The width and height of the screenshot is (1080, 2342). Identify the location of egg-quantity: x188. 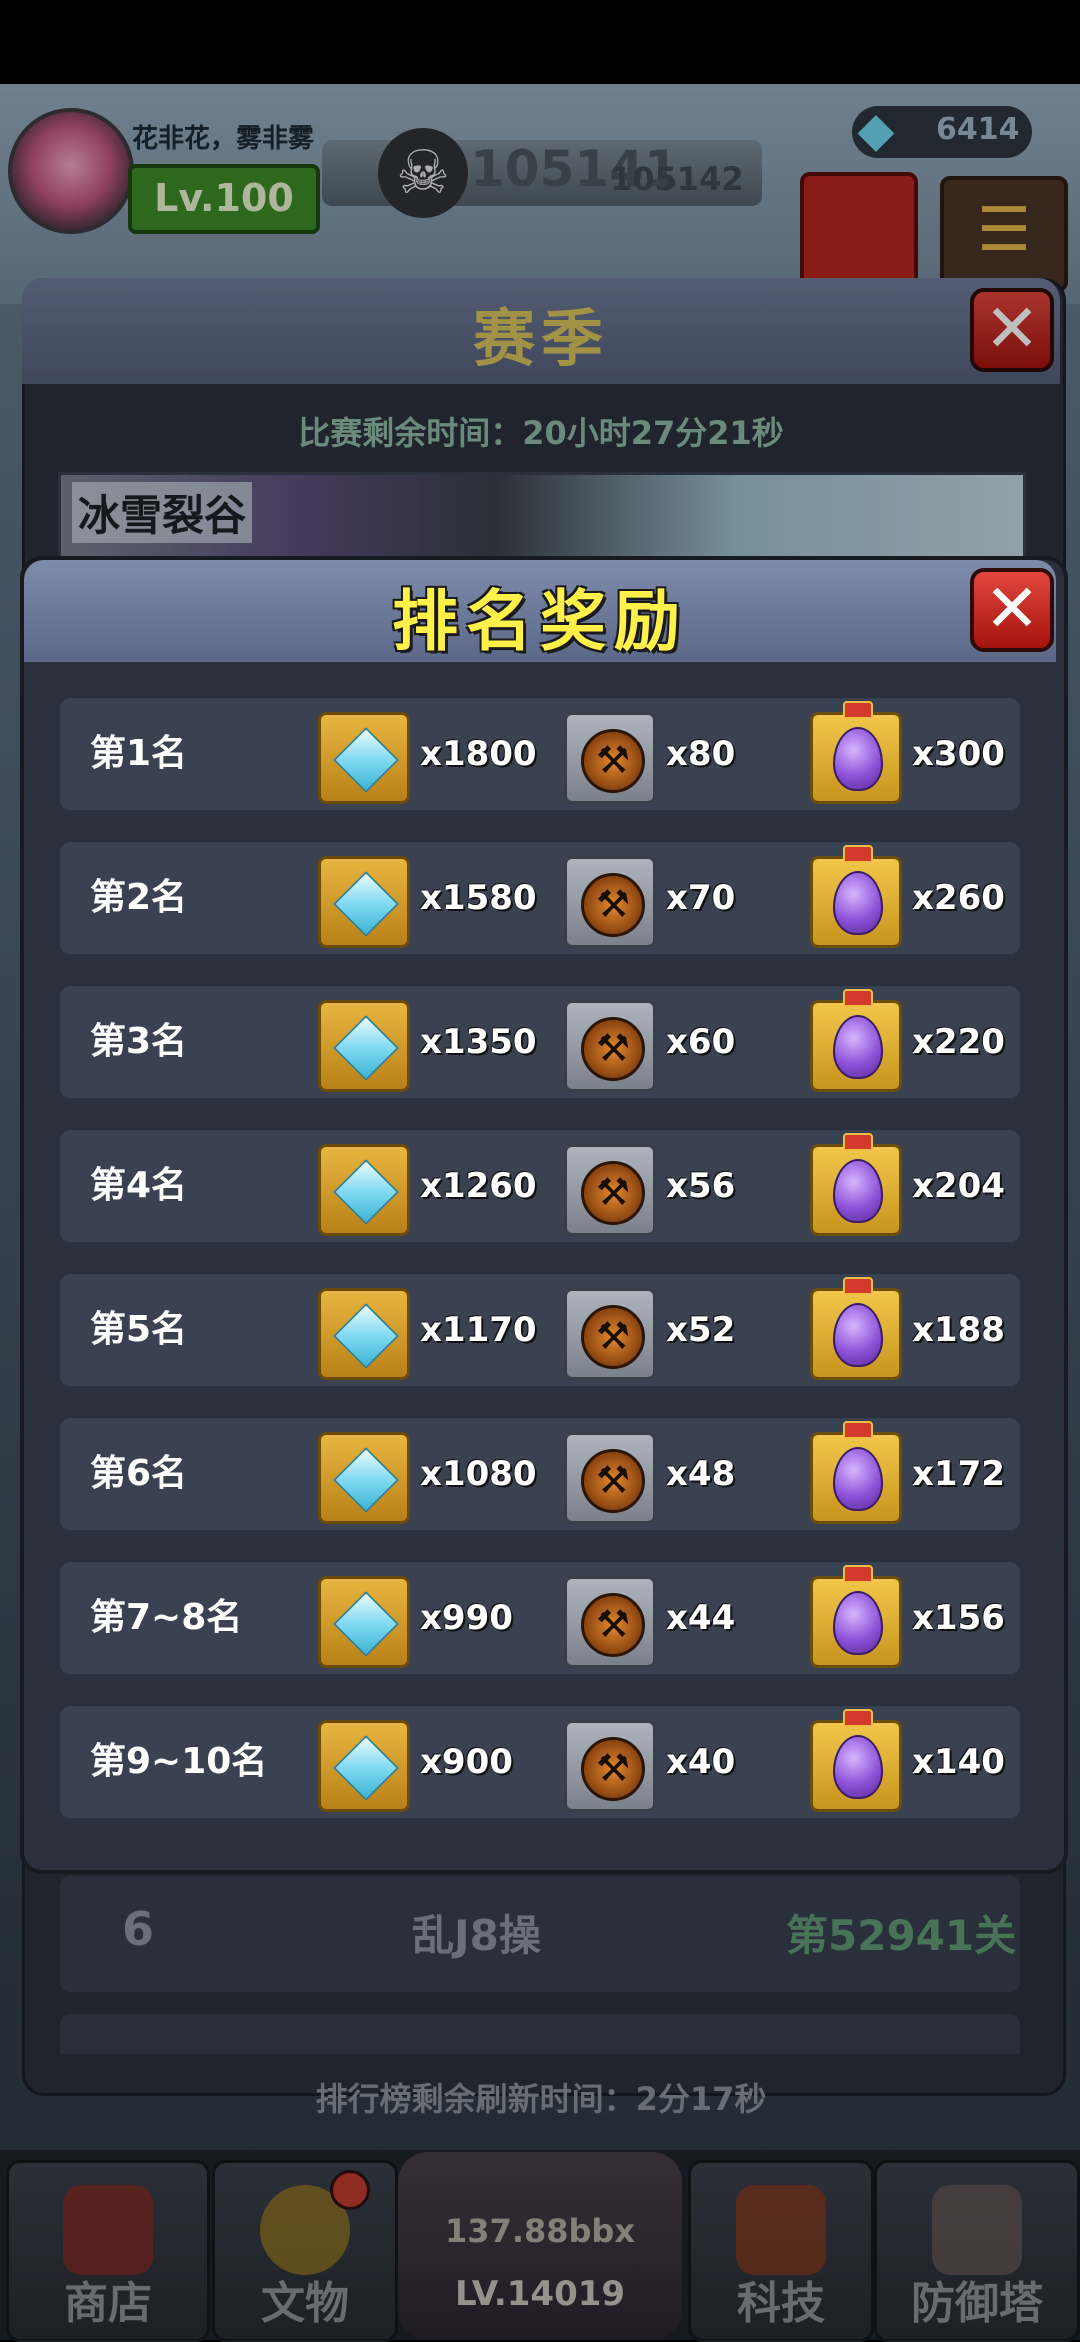
(958, 1330).